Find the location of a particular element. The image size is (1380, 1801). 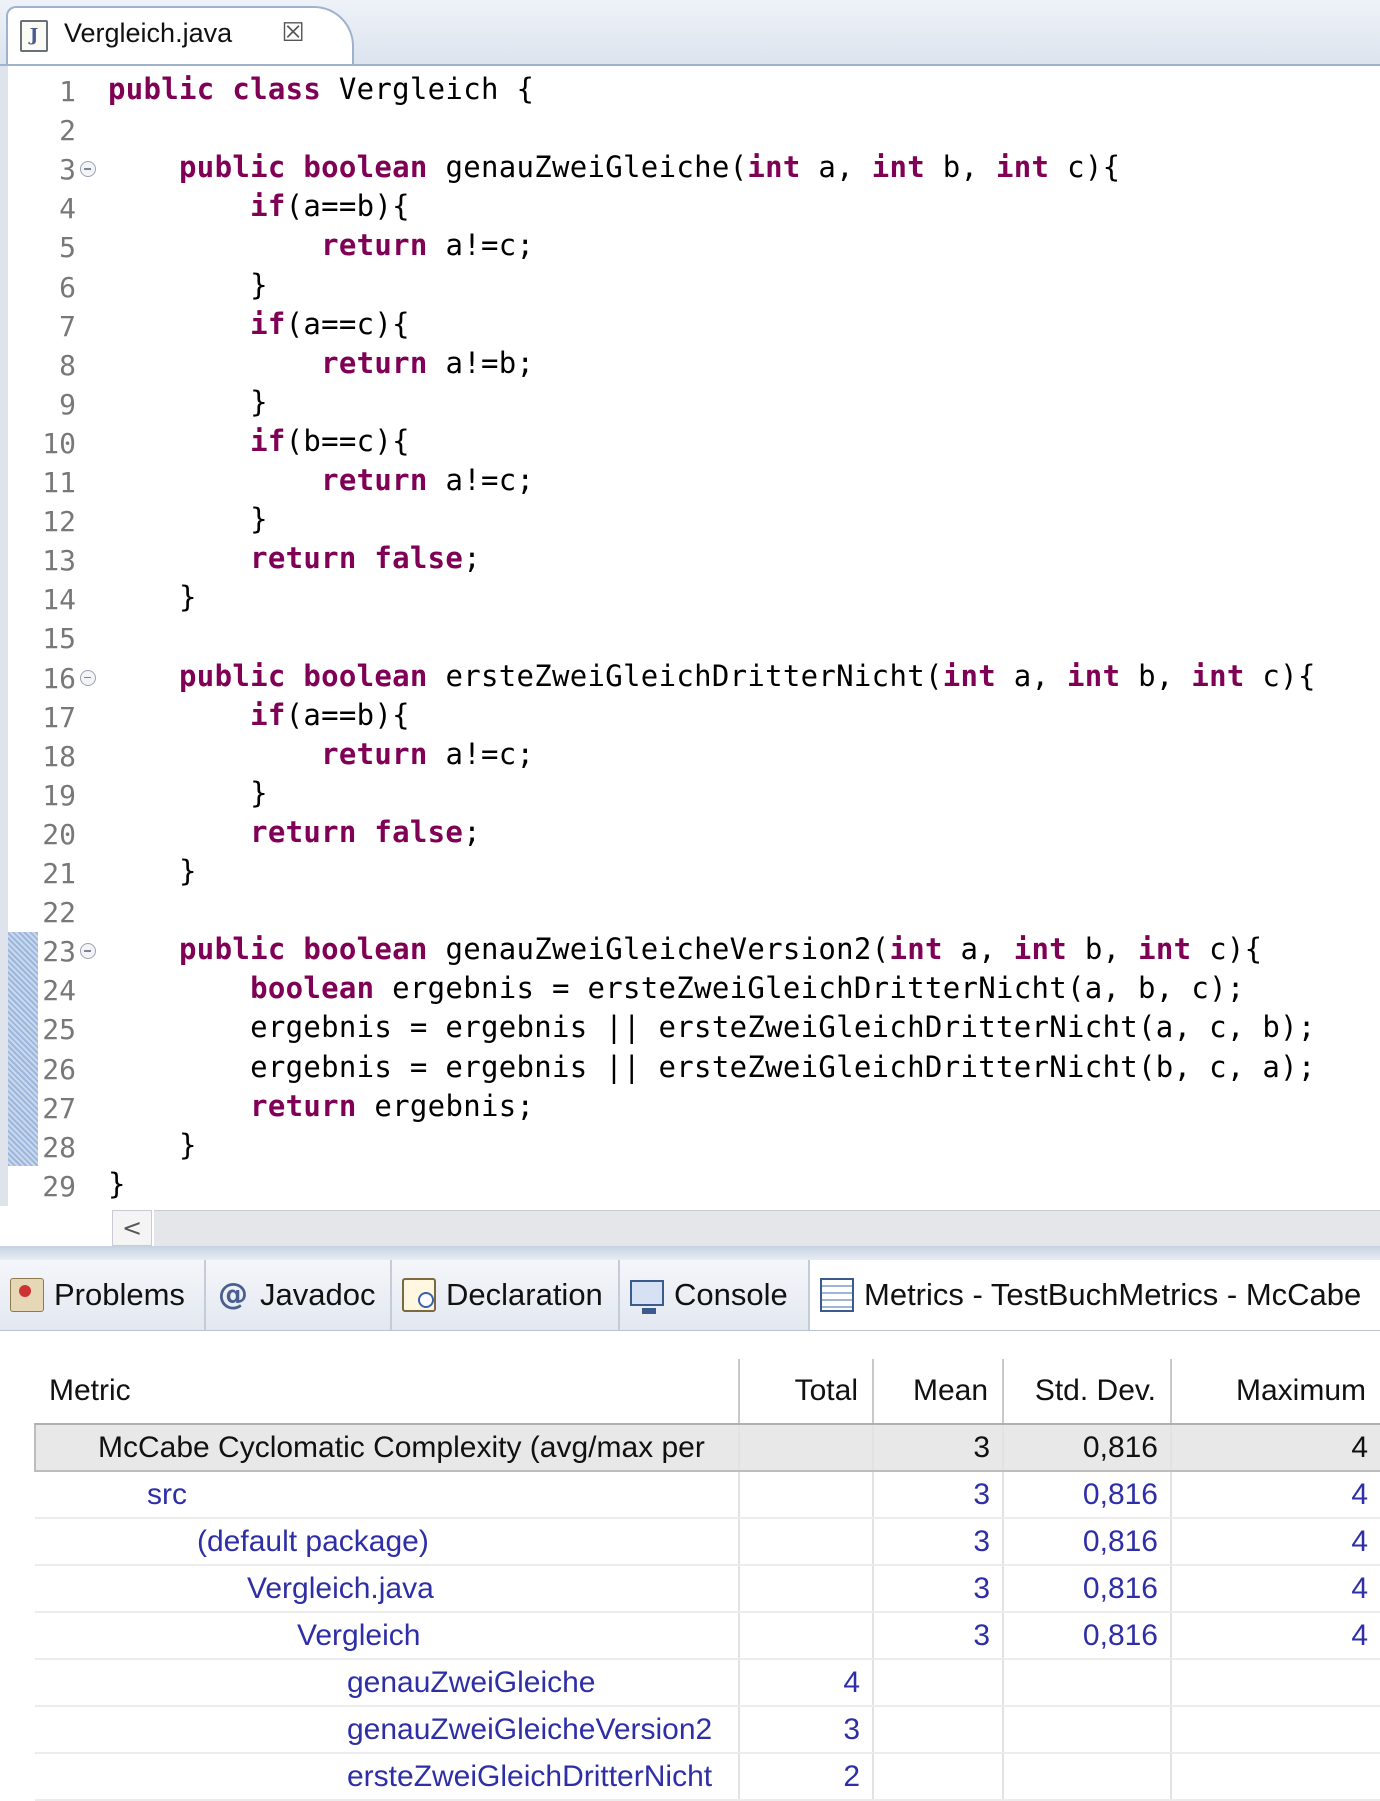

horizontal-scrollbar: < is located at coordinates (741, 1226).